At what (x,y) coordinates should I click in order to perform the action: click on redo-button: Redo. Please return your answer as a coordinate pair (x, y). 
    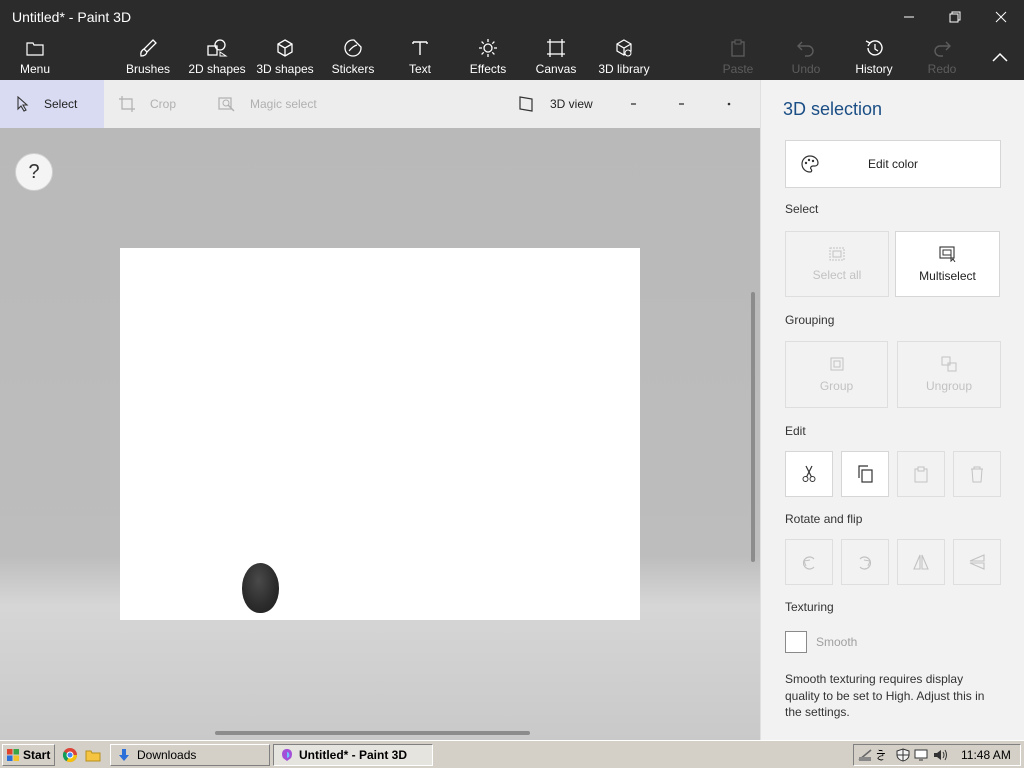
    Looking at the image, I should click on (942, 57).